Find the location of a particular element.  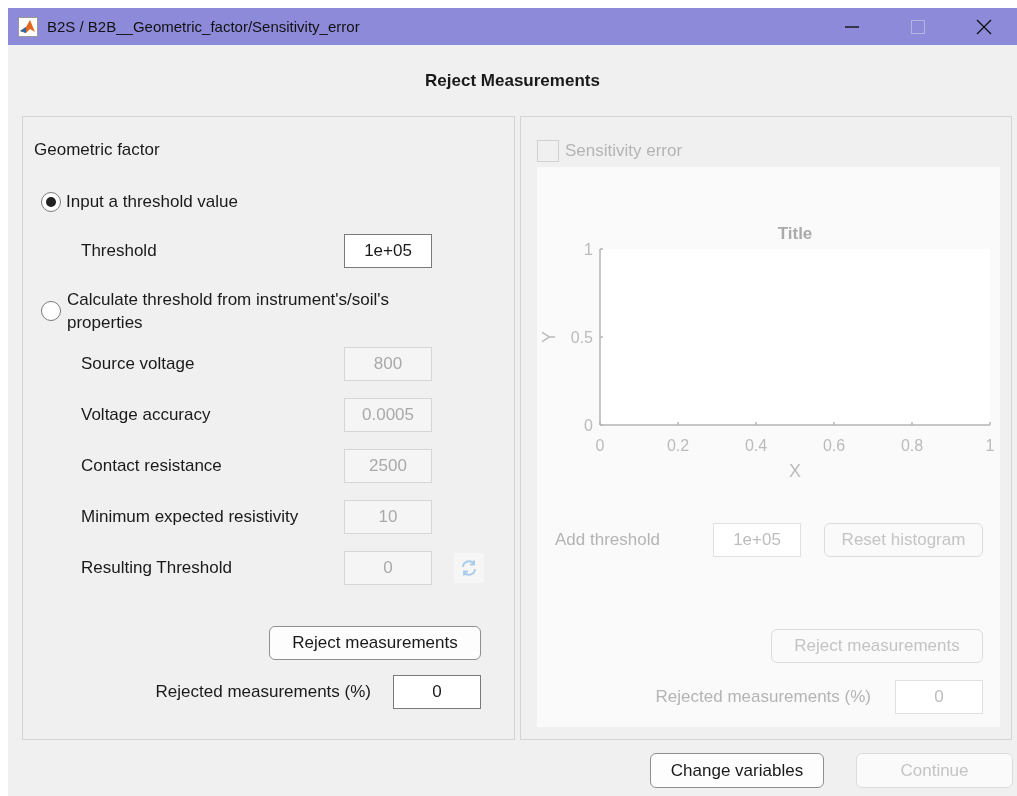

field-label: Add threshold is located at coordinates (608, 540).